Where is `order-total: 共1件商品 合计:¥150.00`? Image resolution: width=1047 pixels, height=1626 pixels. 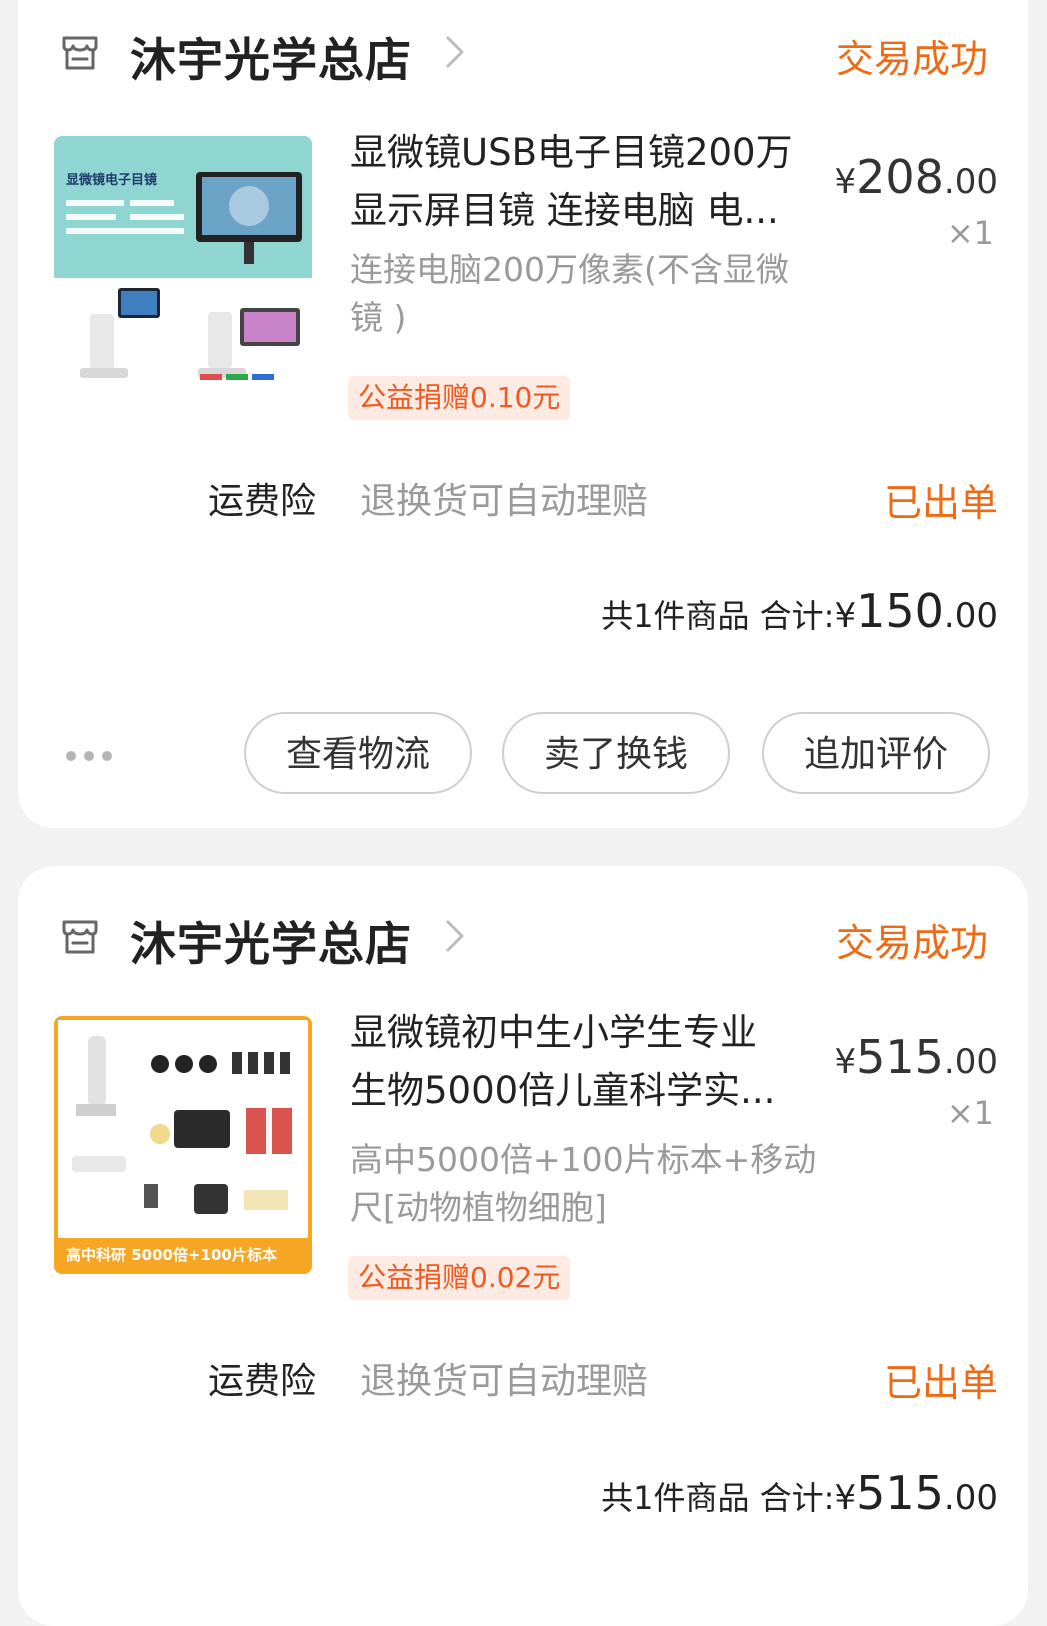
order-total: 共1件商品 合计:¥150.00 is located at coordinates (799, 611).